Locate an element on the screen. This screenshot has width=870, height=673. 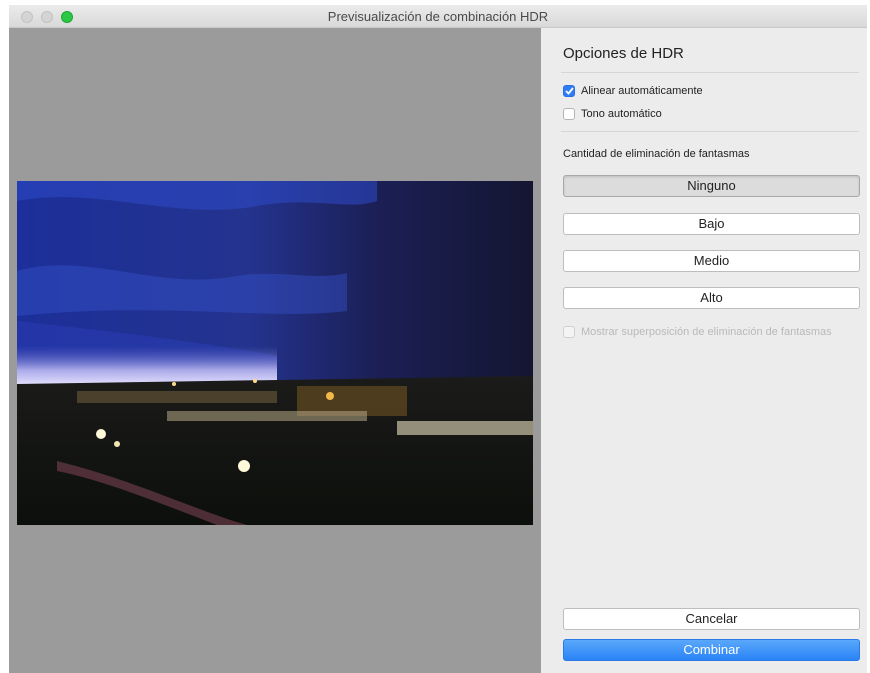
deghost-amount-label: Cantidad de eliminación de fantasmas is located at coordinates (656, 154).